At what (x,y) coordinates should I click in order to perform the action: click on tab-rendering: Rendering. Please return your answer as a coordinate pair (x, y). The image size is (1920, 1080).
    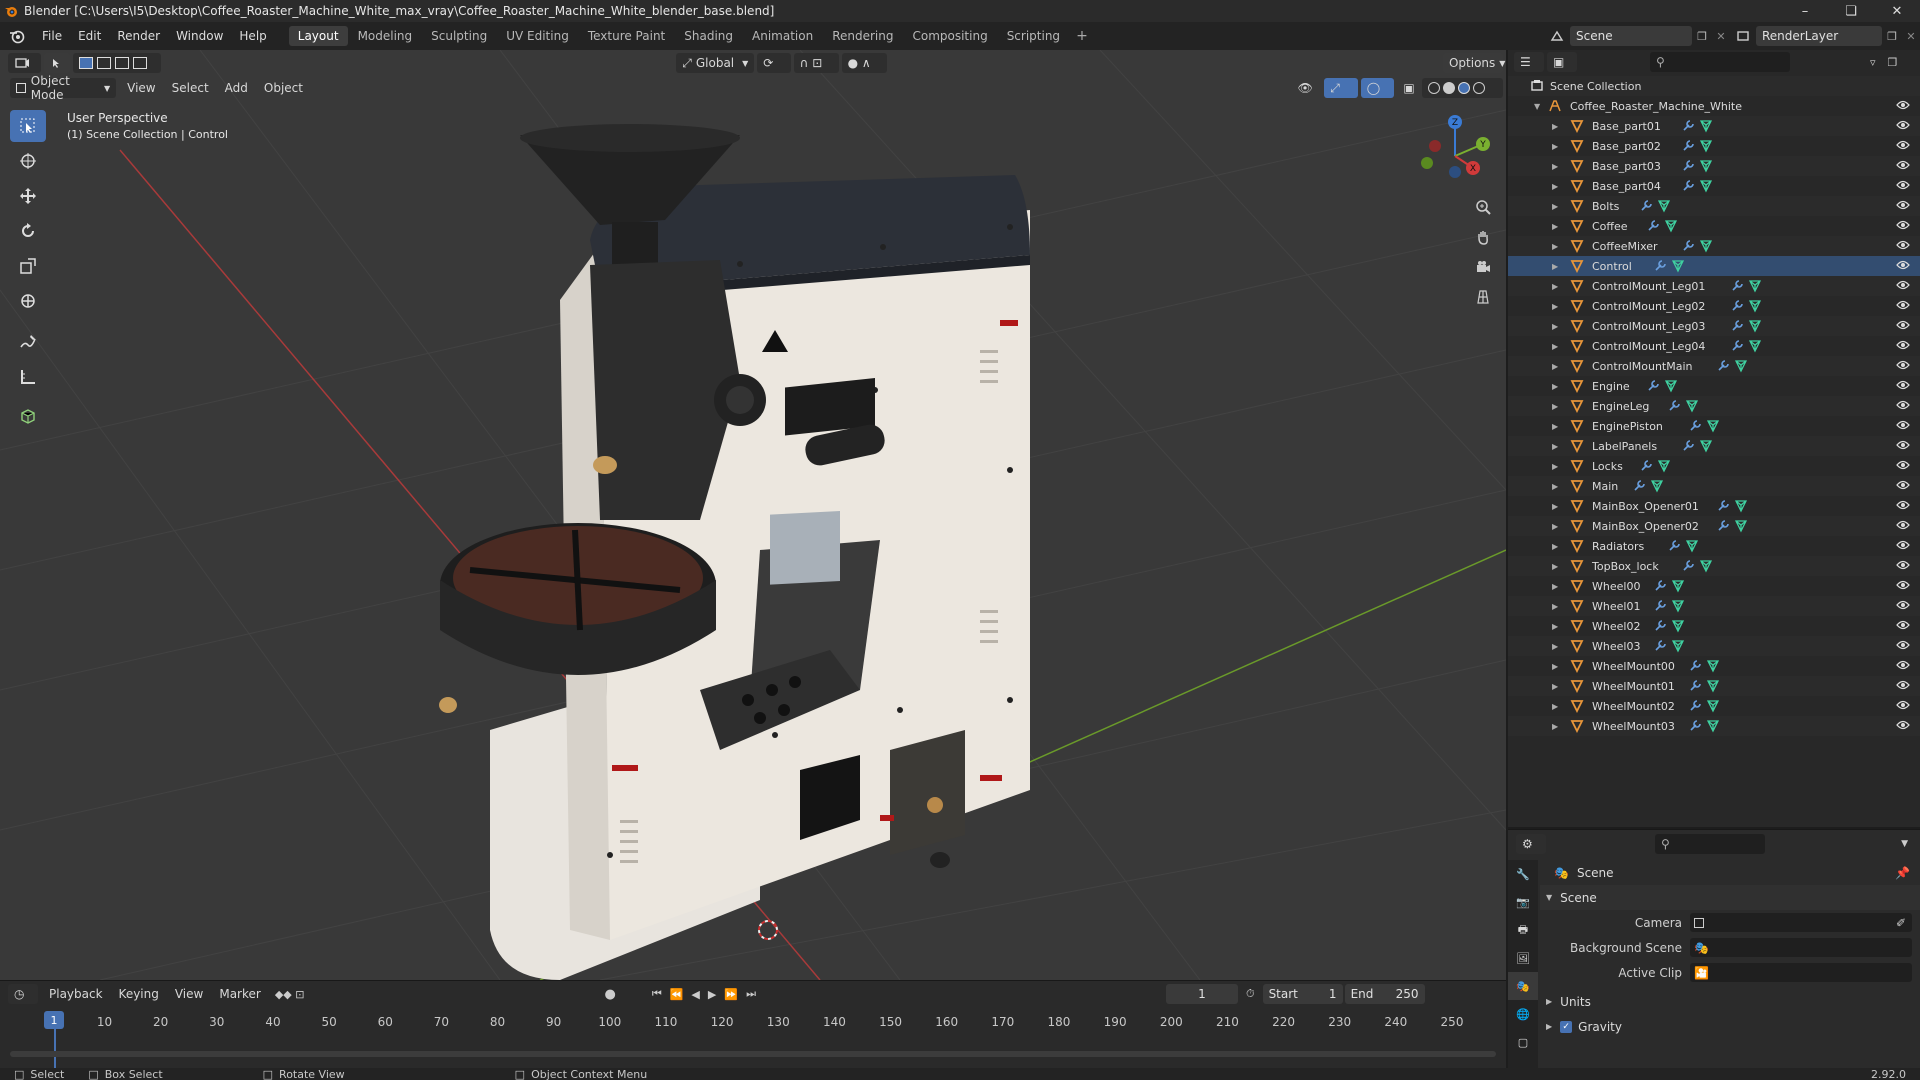
    Looking at the image, I should click on (862, 36).